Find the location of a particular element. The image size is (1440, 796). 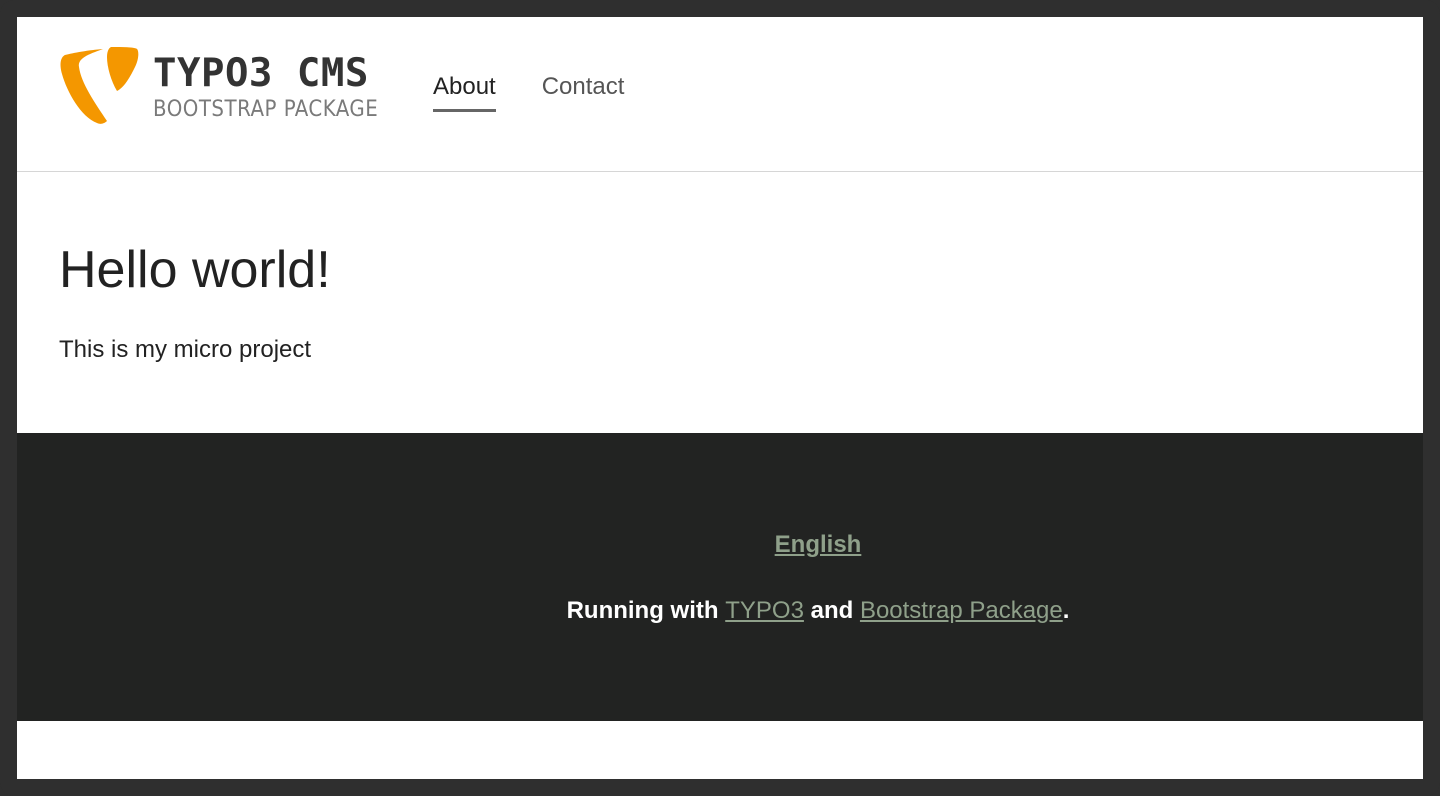

typo3-link: TYPO3 is located at coordinates (764, 610).